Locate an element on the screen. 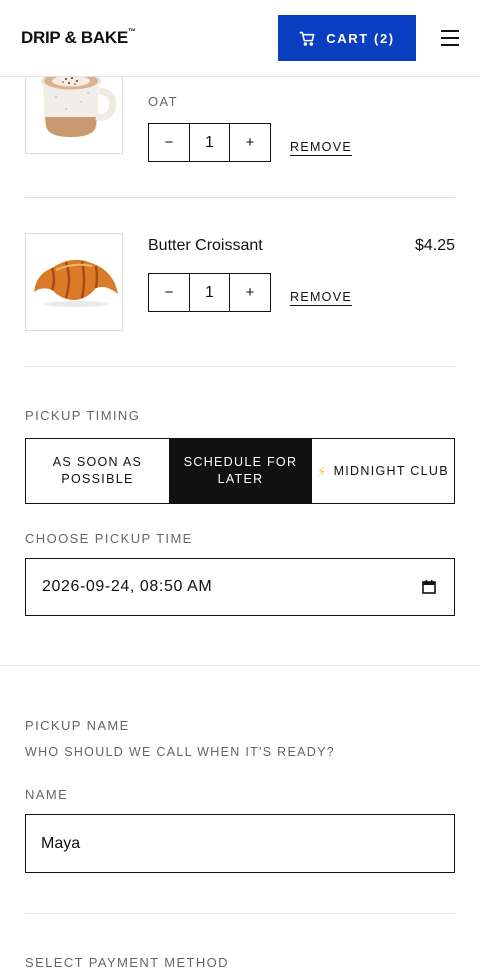 This screenshot has width=480, height=972. name-input: Maya is located at coordinates (240, 843).